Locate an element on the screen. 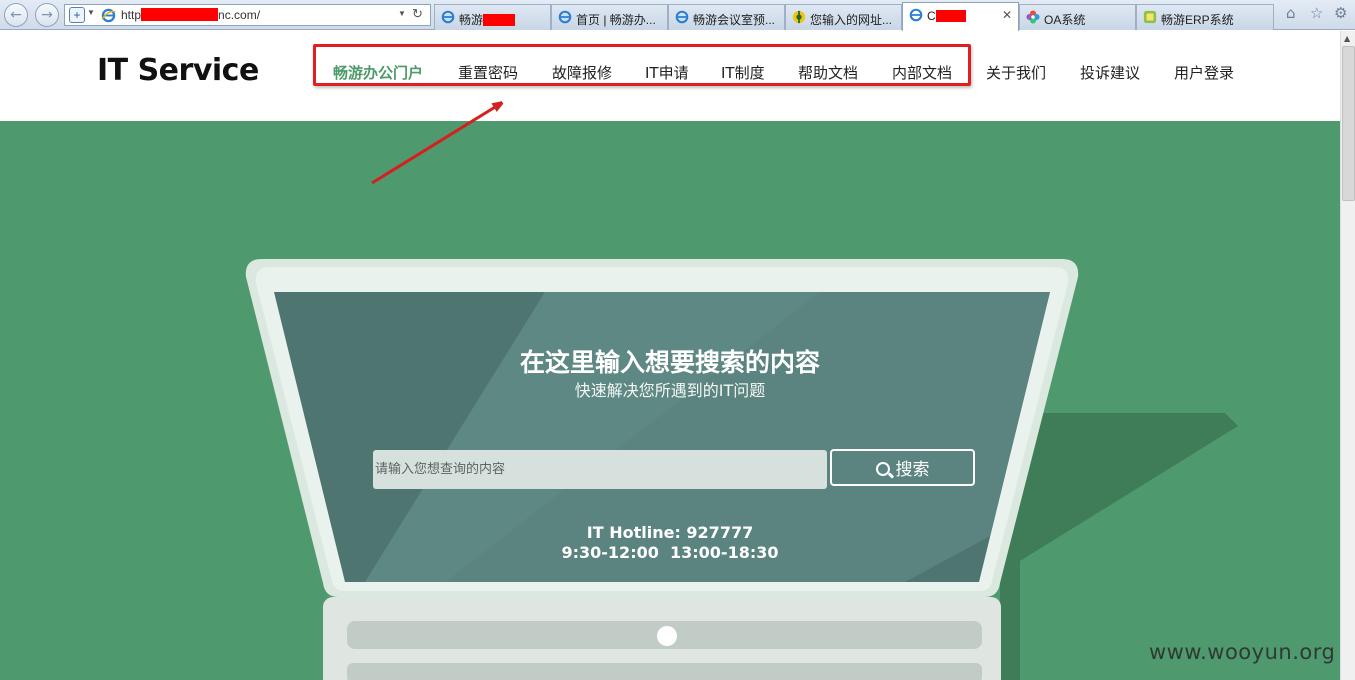  page-scrollbar: ▲ is located at coordinates (1347, 355).